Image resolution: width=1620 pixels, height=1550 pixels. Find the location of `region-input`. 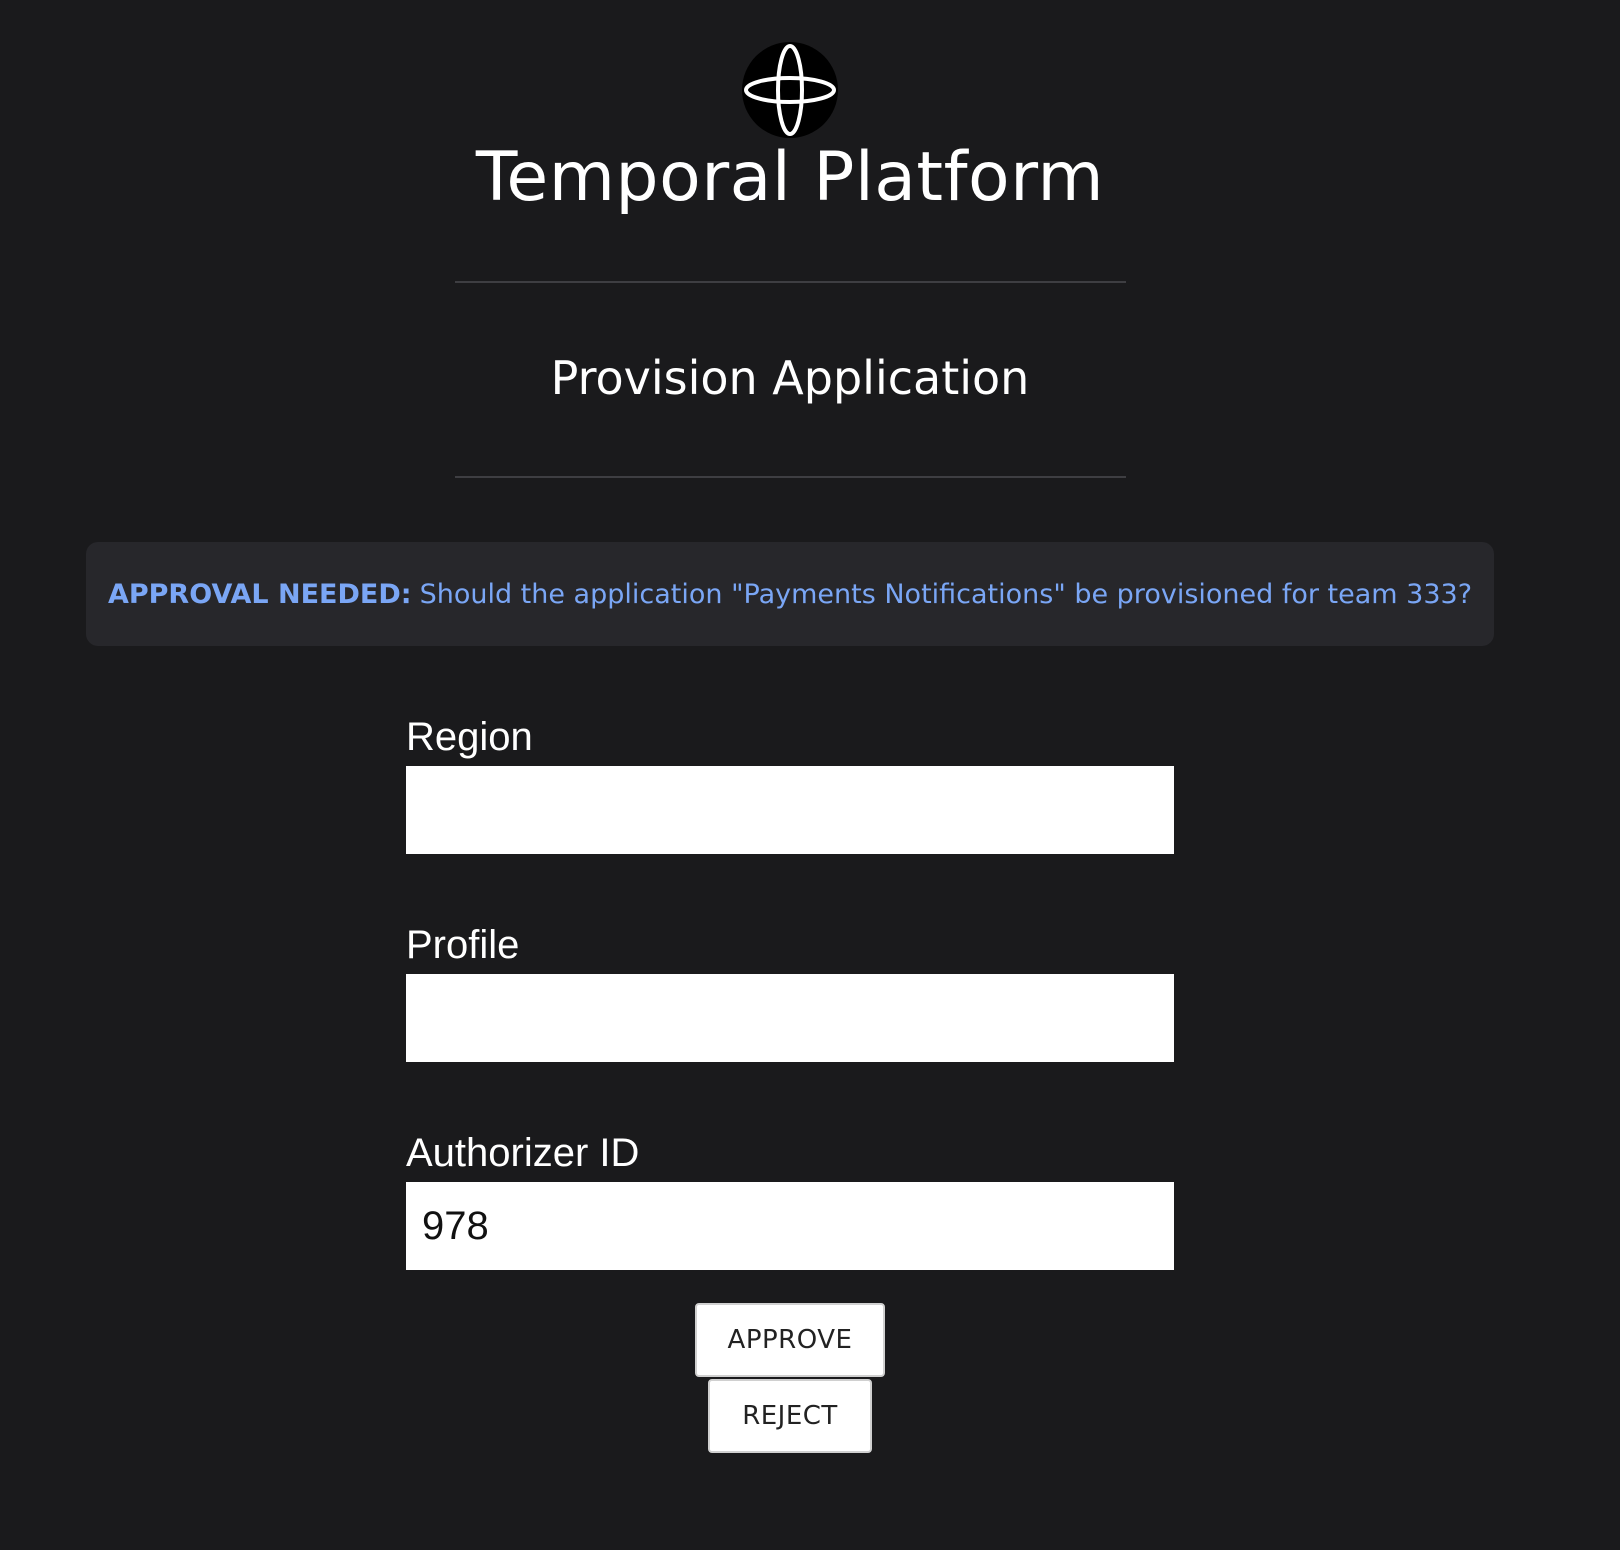

region-input is located at coordinates (790, 810).